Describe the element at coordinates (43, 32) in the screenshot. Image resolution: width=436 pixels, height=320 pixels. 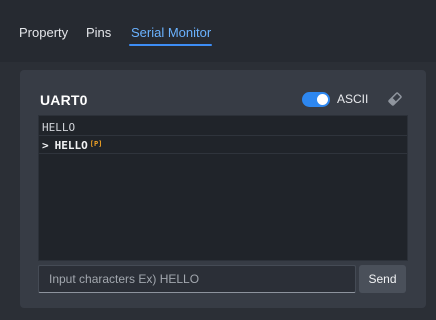
I see `tab-property: Property` at that location.